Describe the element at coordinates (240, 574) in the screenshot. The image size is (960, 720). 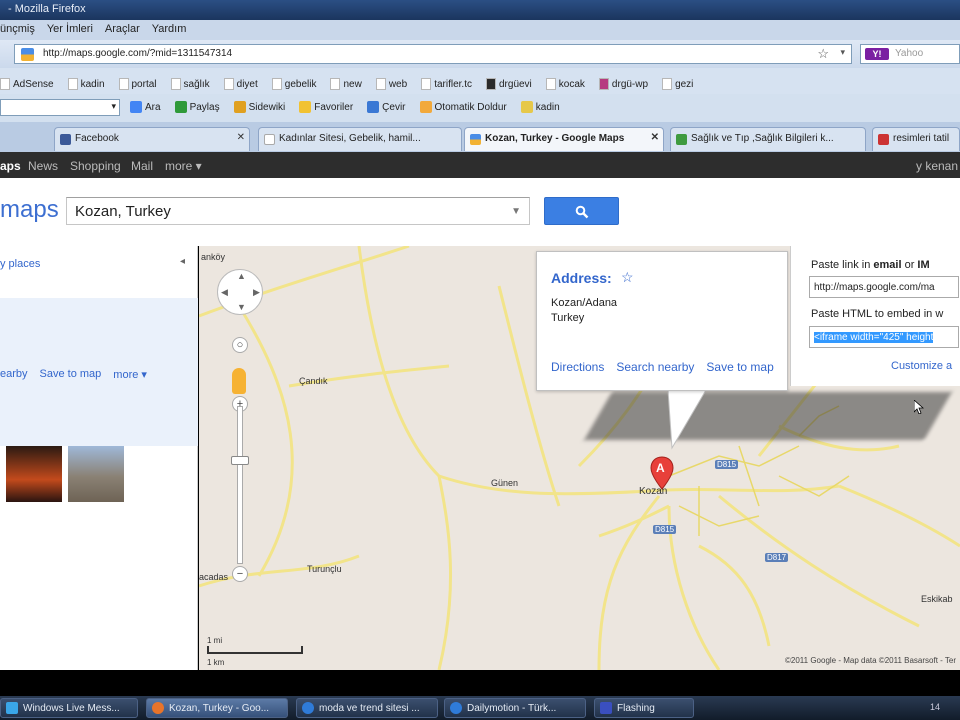
I see `zoom-out-button: −` at that location.